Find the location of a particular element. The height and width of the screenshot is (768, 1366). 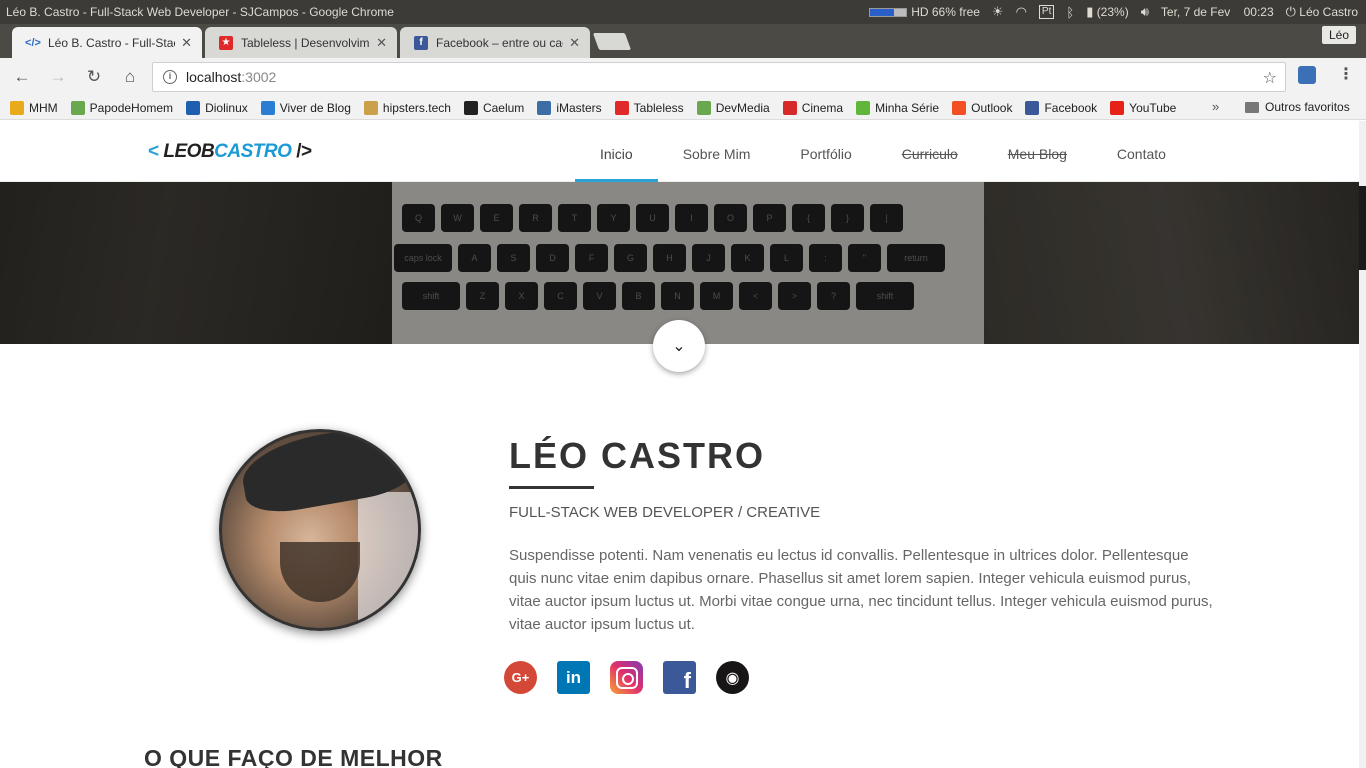

wifi-icon: ◠ is located at coordinates (1021, 12).